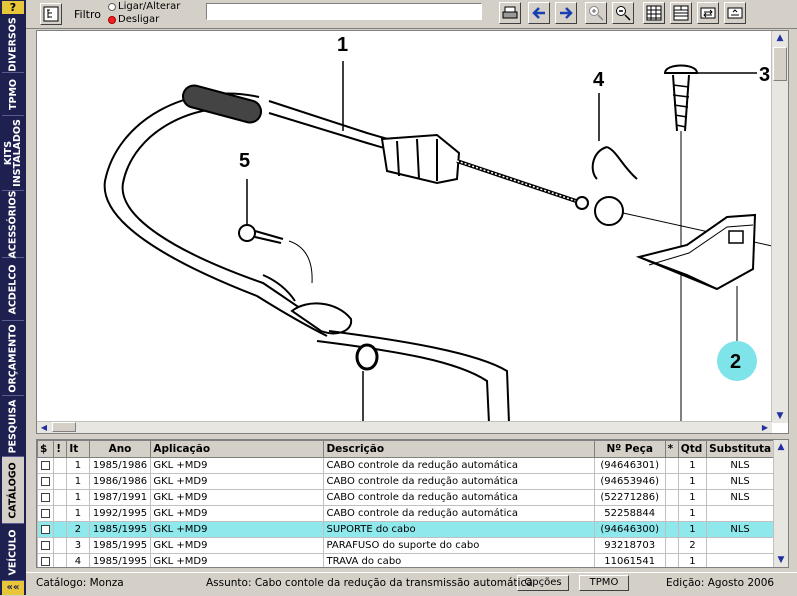 This screenshot has width=797, height=596. Describe the element at coordinates (780, 64) in the screenshot. I see `scrollbar-thumb` at that location.